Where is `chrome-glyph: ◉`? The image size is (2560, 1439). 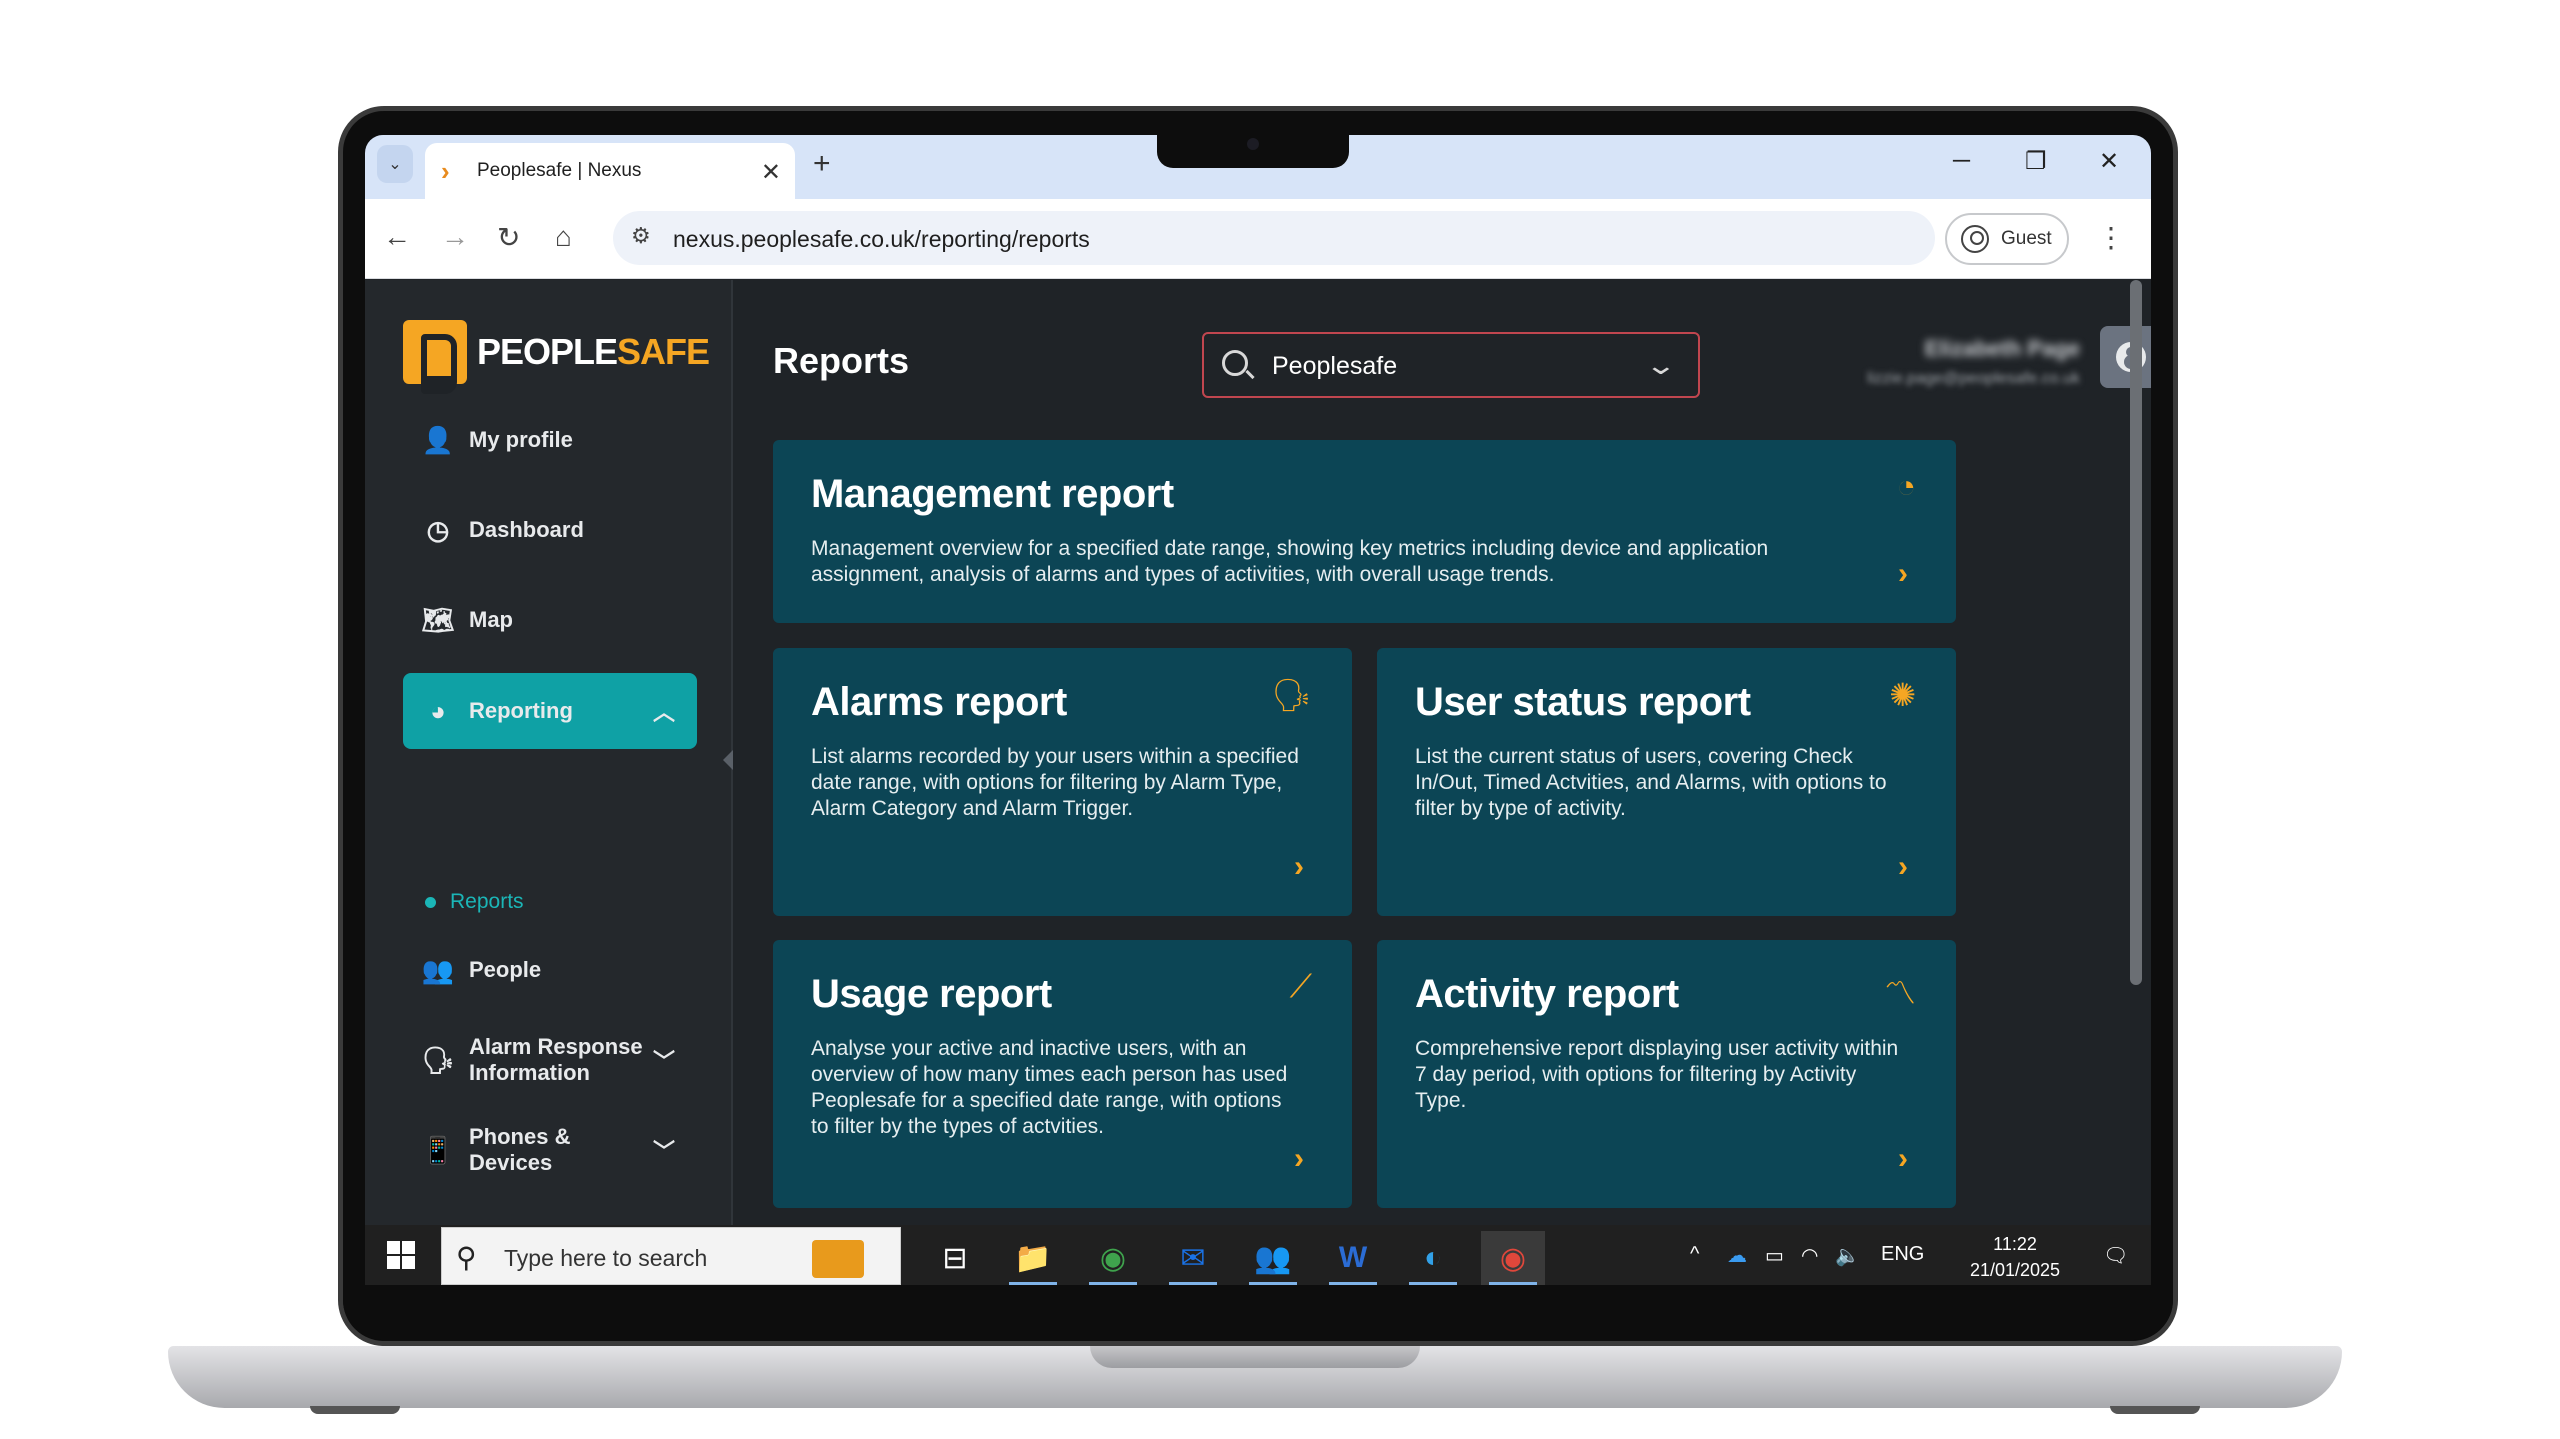 chrome-glyph: ◉ is located at coordinates (1113, 1258).